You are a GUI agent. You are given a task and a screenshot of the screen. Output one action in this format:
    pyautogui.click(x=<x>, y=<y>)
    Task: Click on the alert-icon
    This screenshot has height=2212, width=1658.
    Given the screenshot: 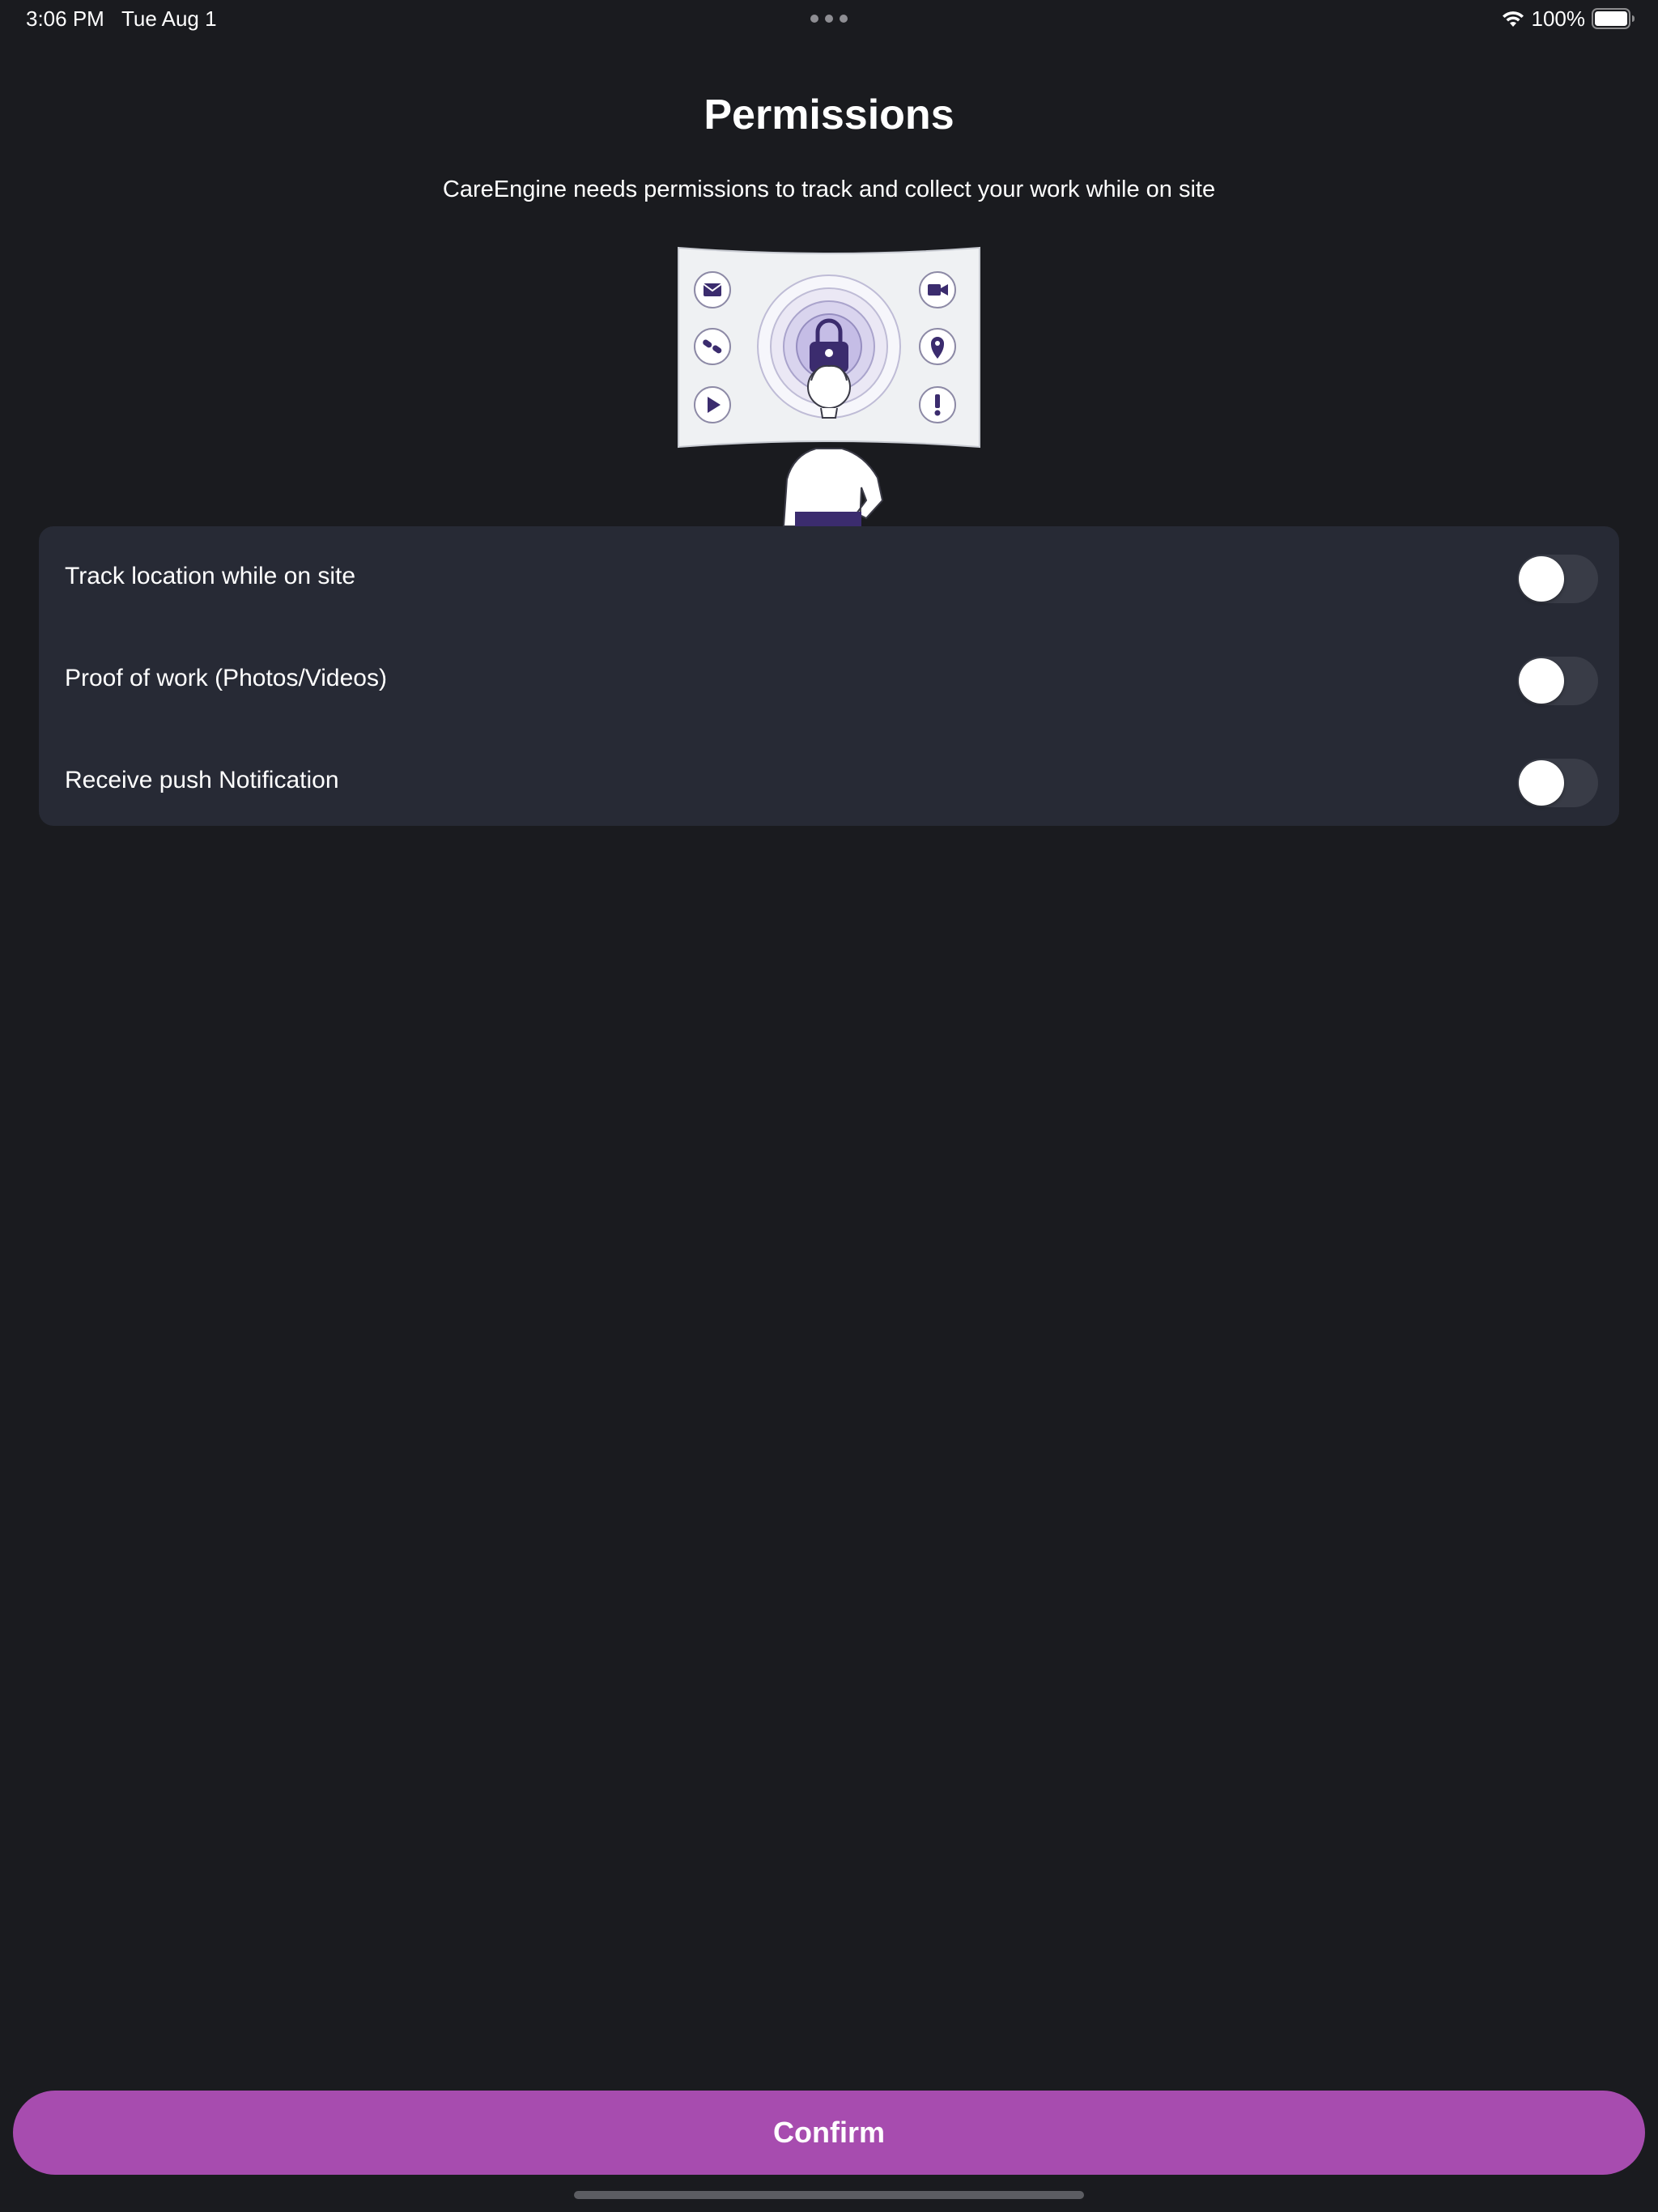 What is the action you would take?
    pyautogui.click(x=937, y=405)
    